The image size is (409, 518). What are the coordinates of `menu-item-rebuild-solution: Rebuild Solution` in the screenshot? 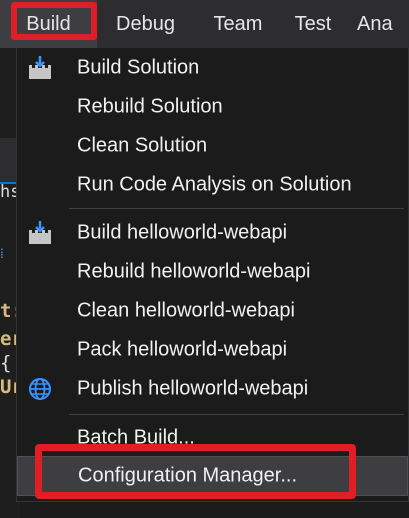 It's located at (212, 107).